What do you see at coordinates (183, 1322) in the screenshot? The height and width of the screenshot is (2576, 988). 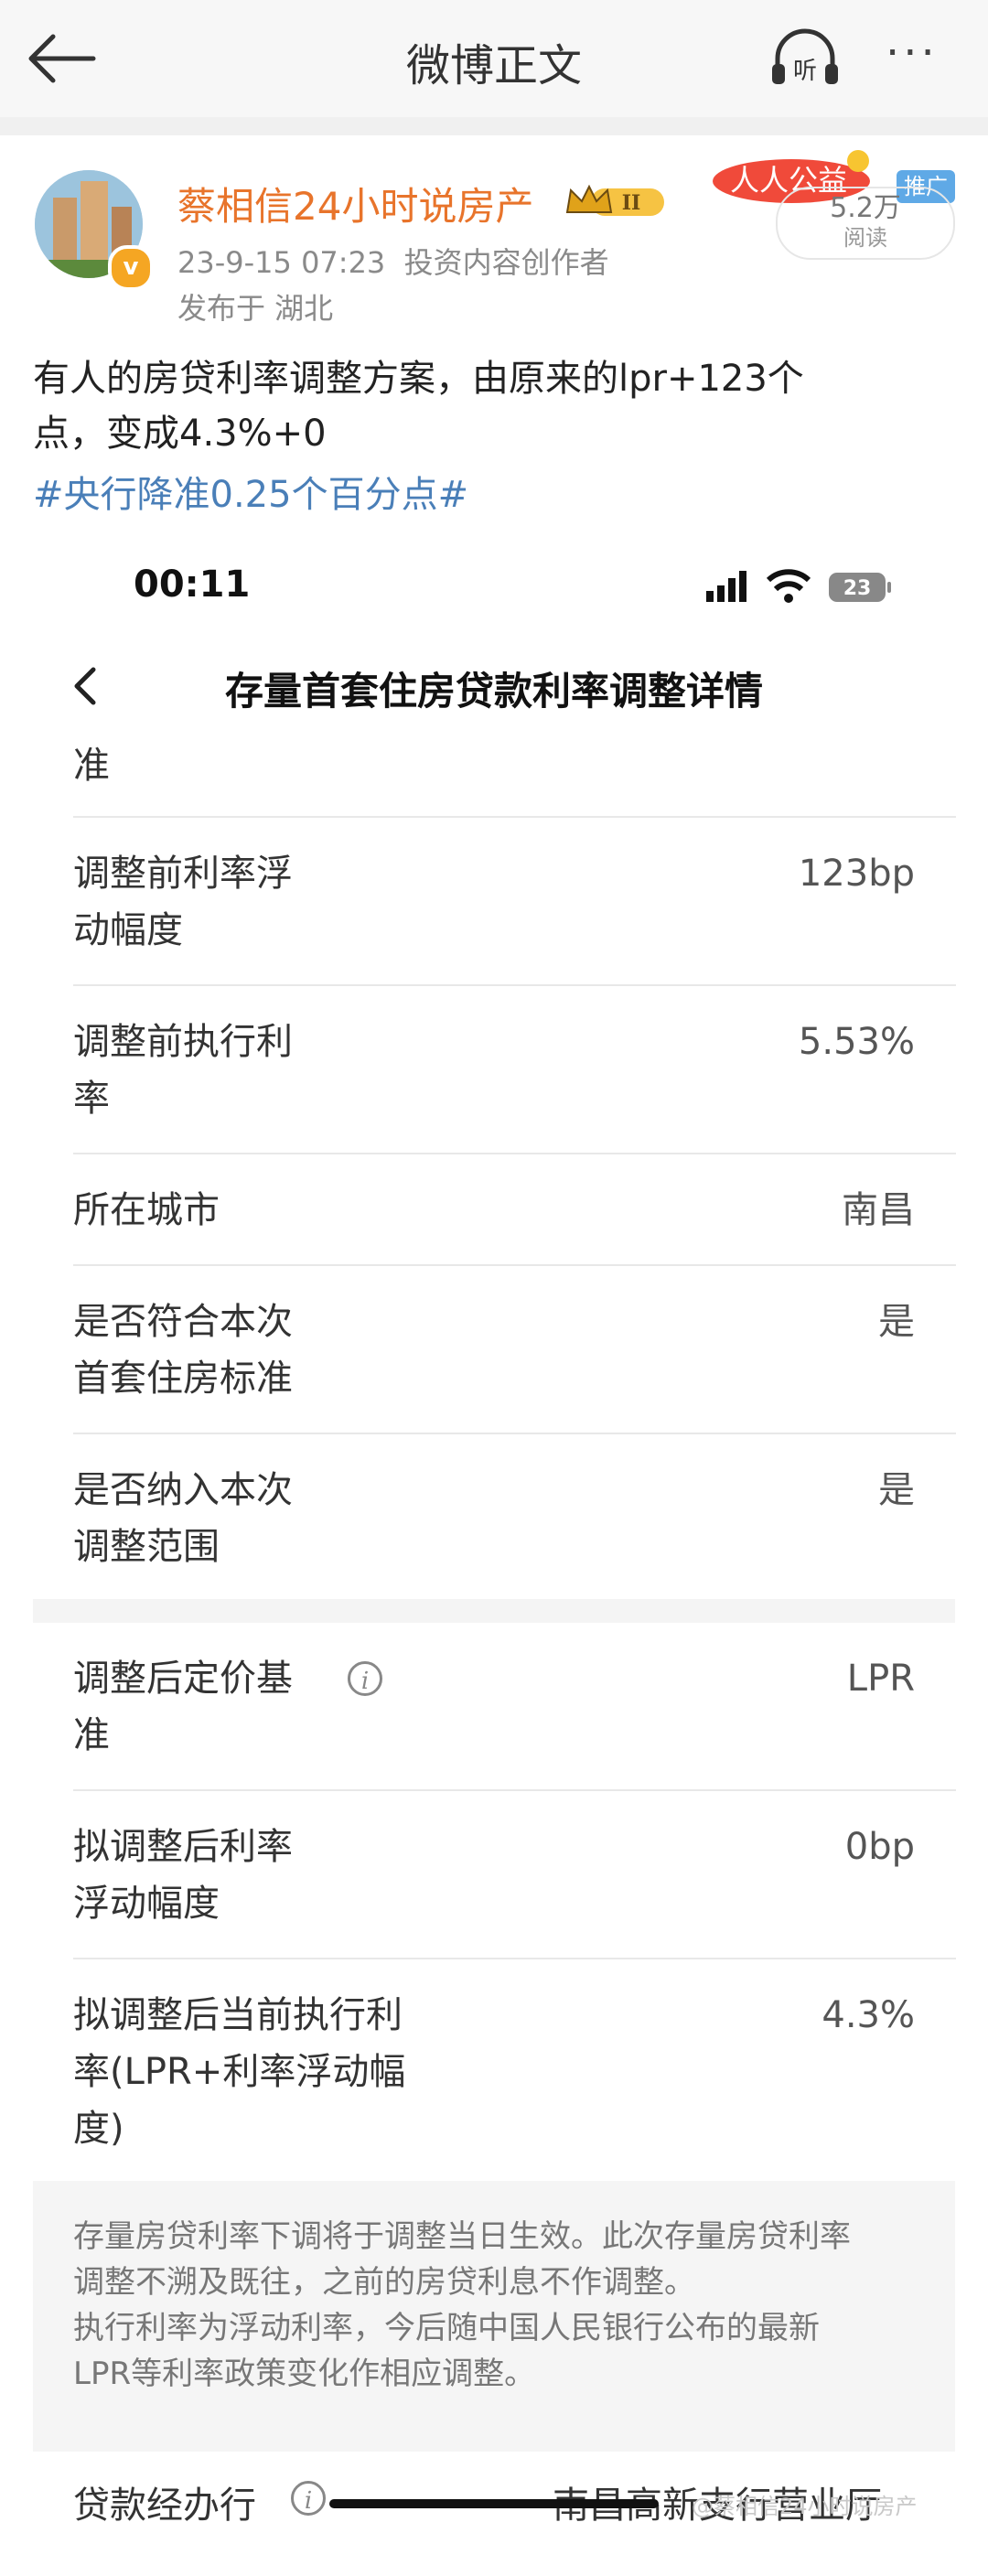 I see `row-label-line: 是否符合本次` at bounding box center [183, 1322].